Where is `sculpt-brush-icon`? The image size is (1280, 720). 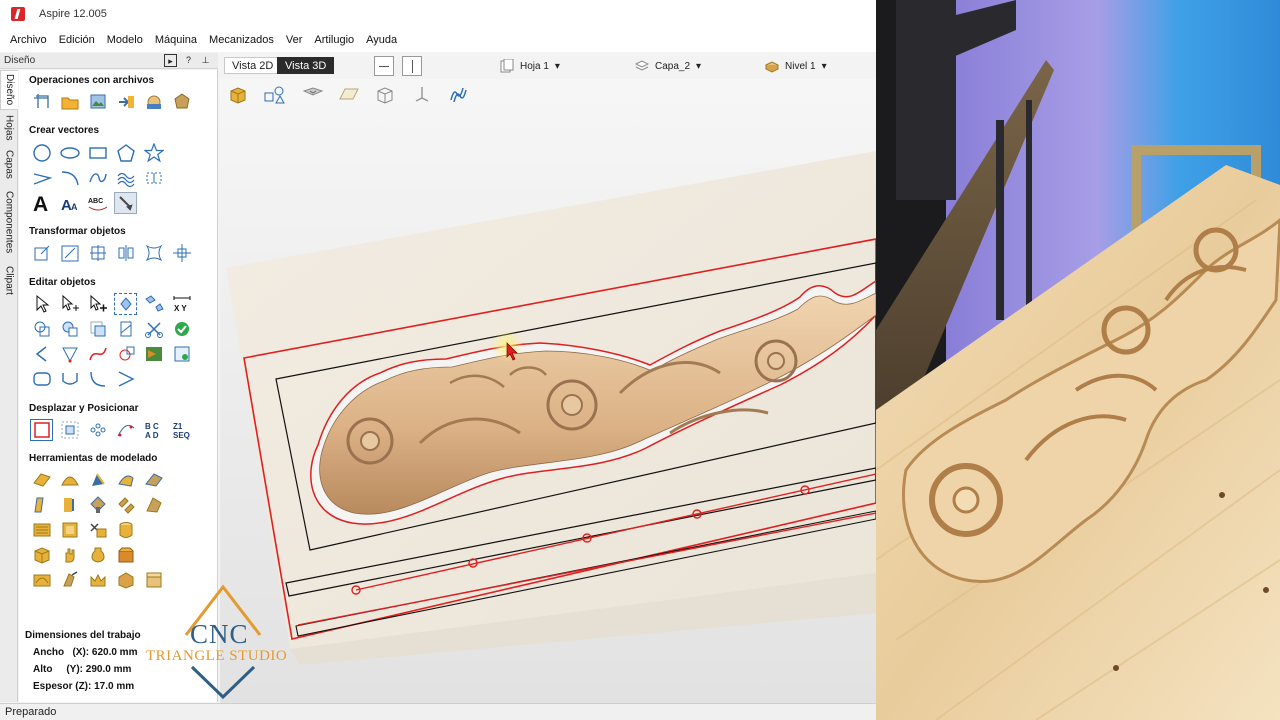
sculpt-brush-icon is located at coordinates (69, 580).